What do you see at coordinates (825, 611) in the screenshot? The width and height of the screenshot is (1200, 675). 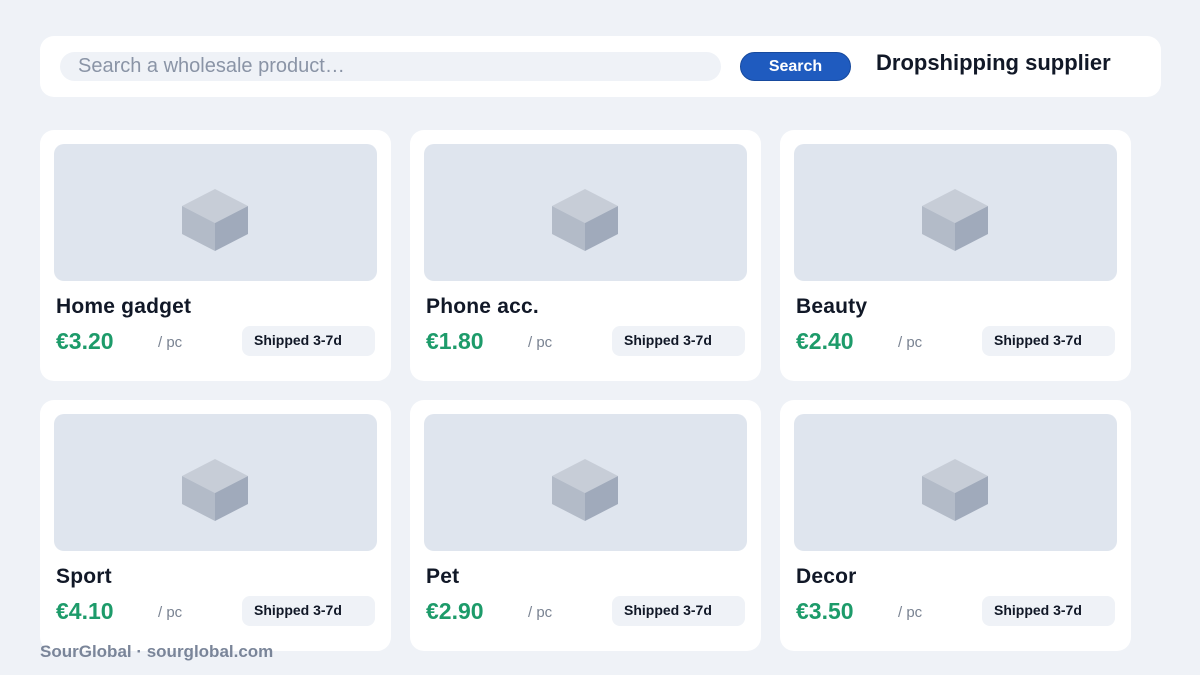 I see `product-price: €3.50` at bounding box center [825, 611].